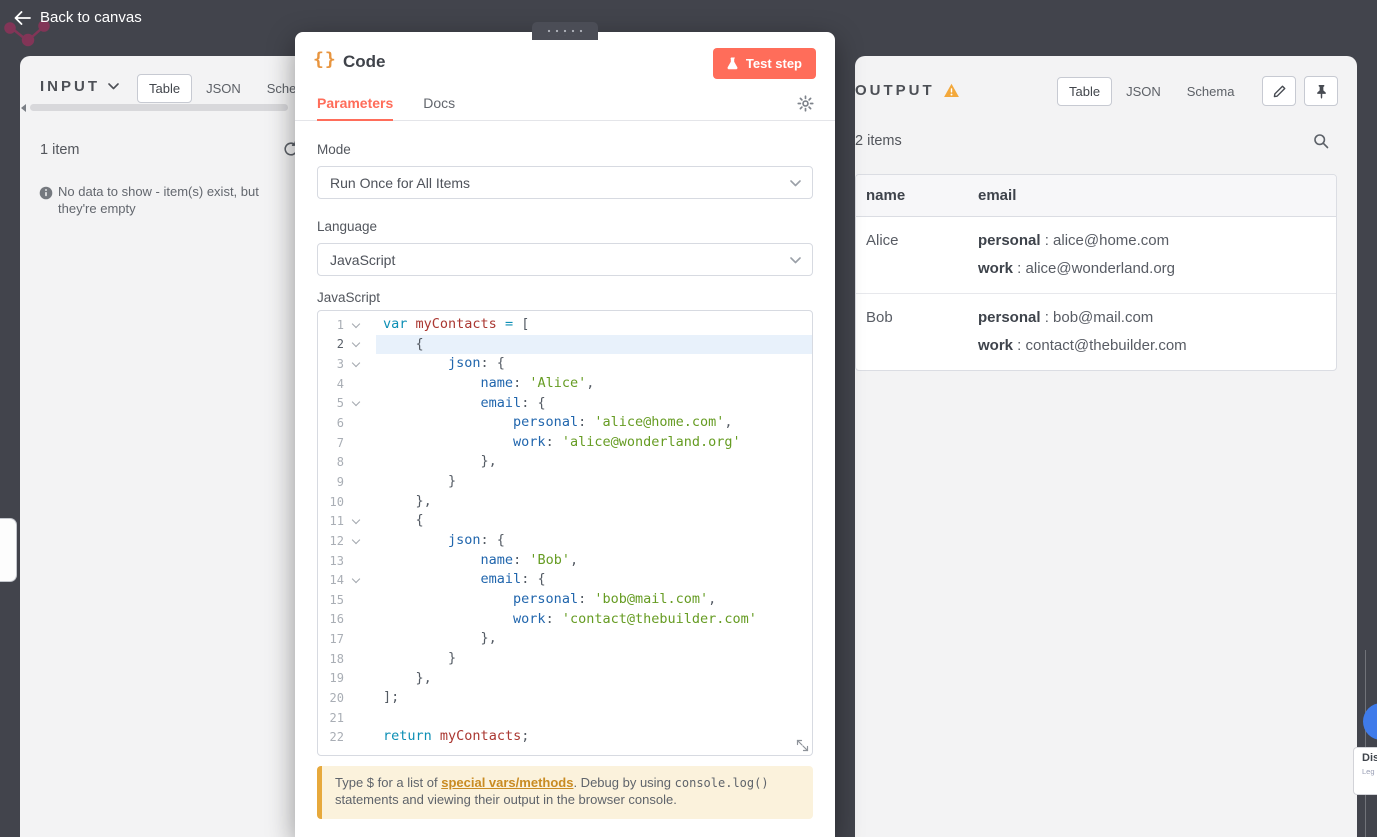 Image resolution: width=1377 pixels, height=837 pixels. Describe the element at coordinates (1143, 91) in the screenshot. I see `output-tab-json: JSON` at that location.